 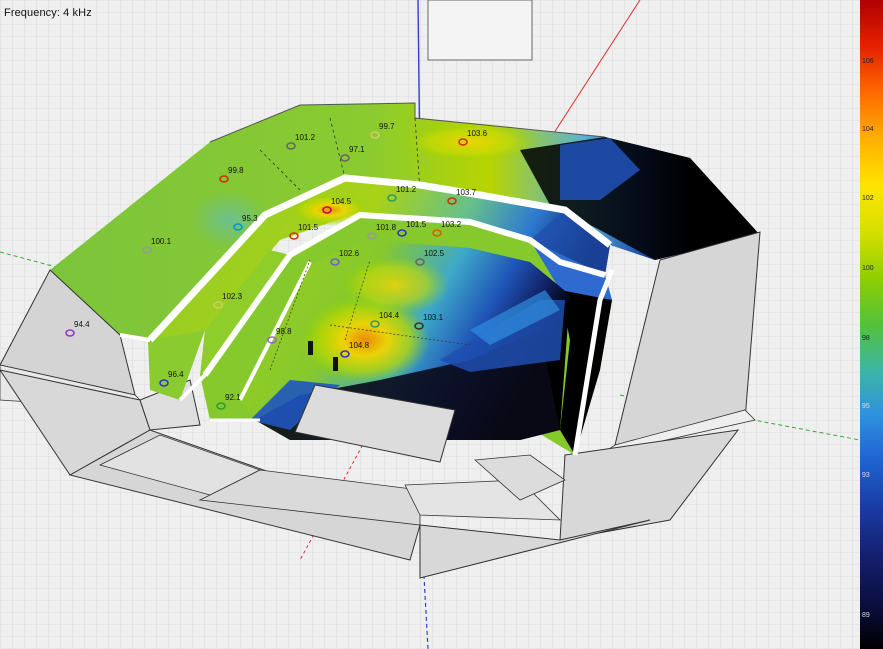 What do you see at coordinates (866, 338) in the screenshot?
I see `legend-tick: 98` at bounding box center [866, 338].